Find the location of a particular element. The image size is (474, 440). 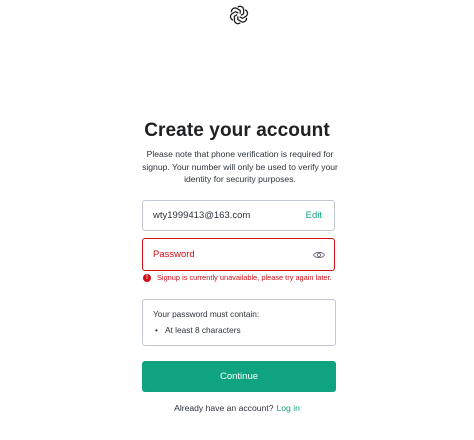

edit-email-link: Edit is located at coordinates (314, 215).